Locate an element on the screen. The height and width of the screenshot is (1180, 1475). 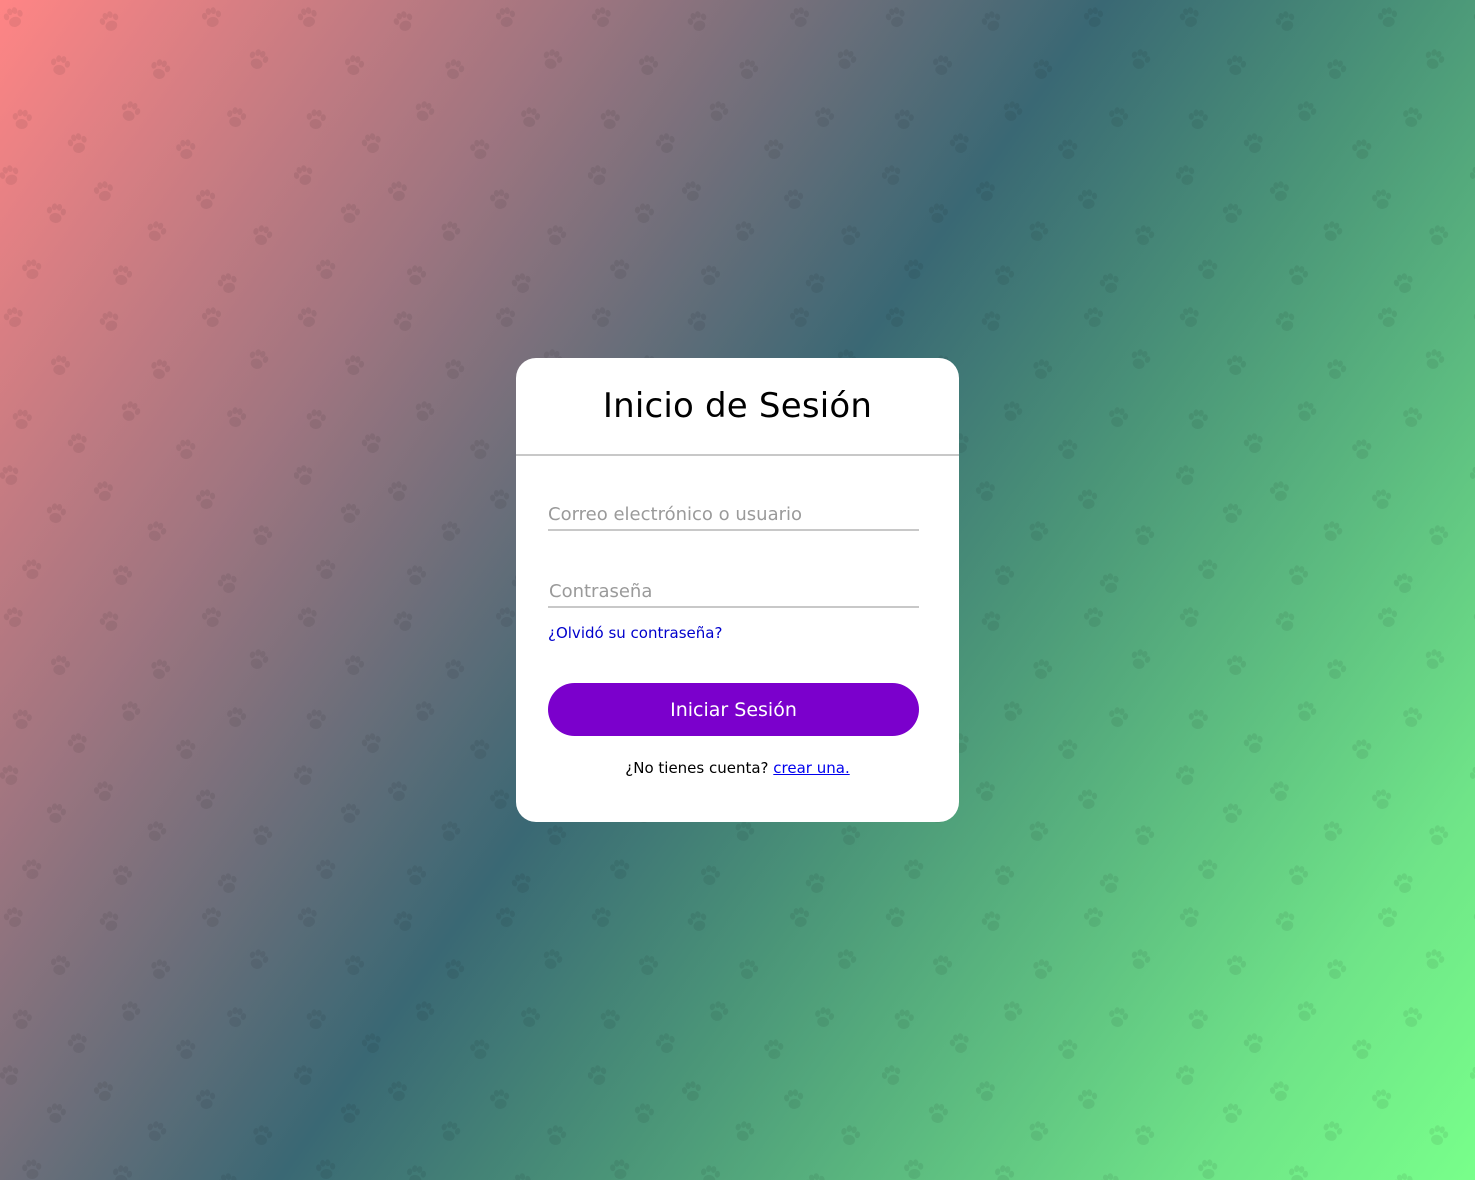
forgot-password-link: ¿Olvidó su contraseña? is located at coordinates (635, 633).